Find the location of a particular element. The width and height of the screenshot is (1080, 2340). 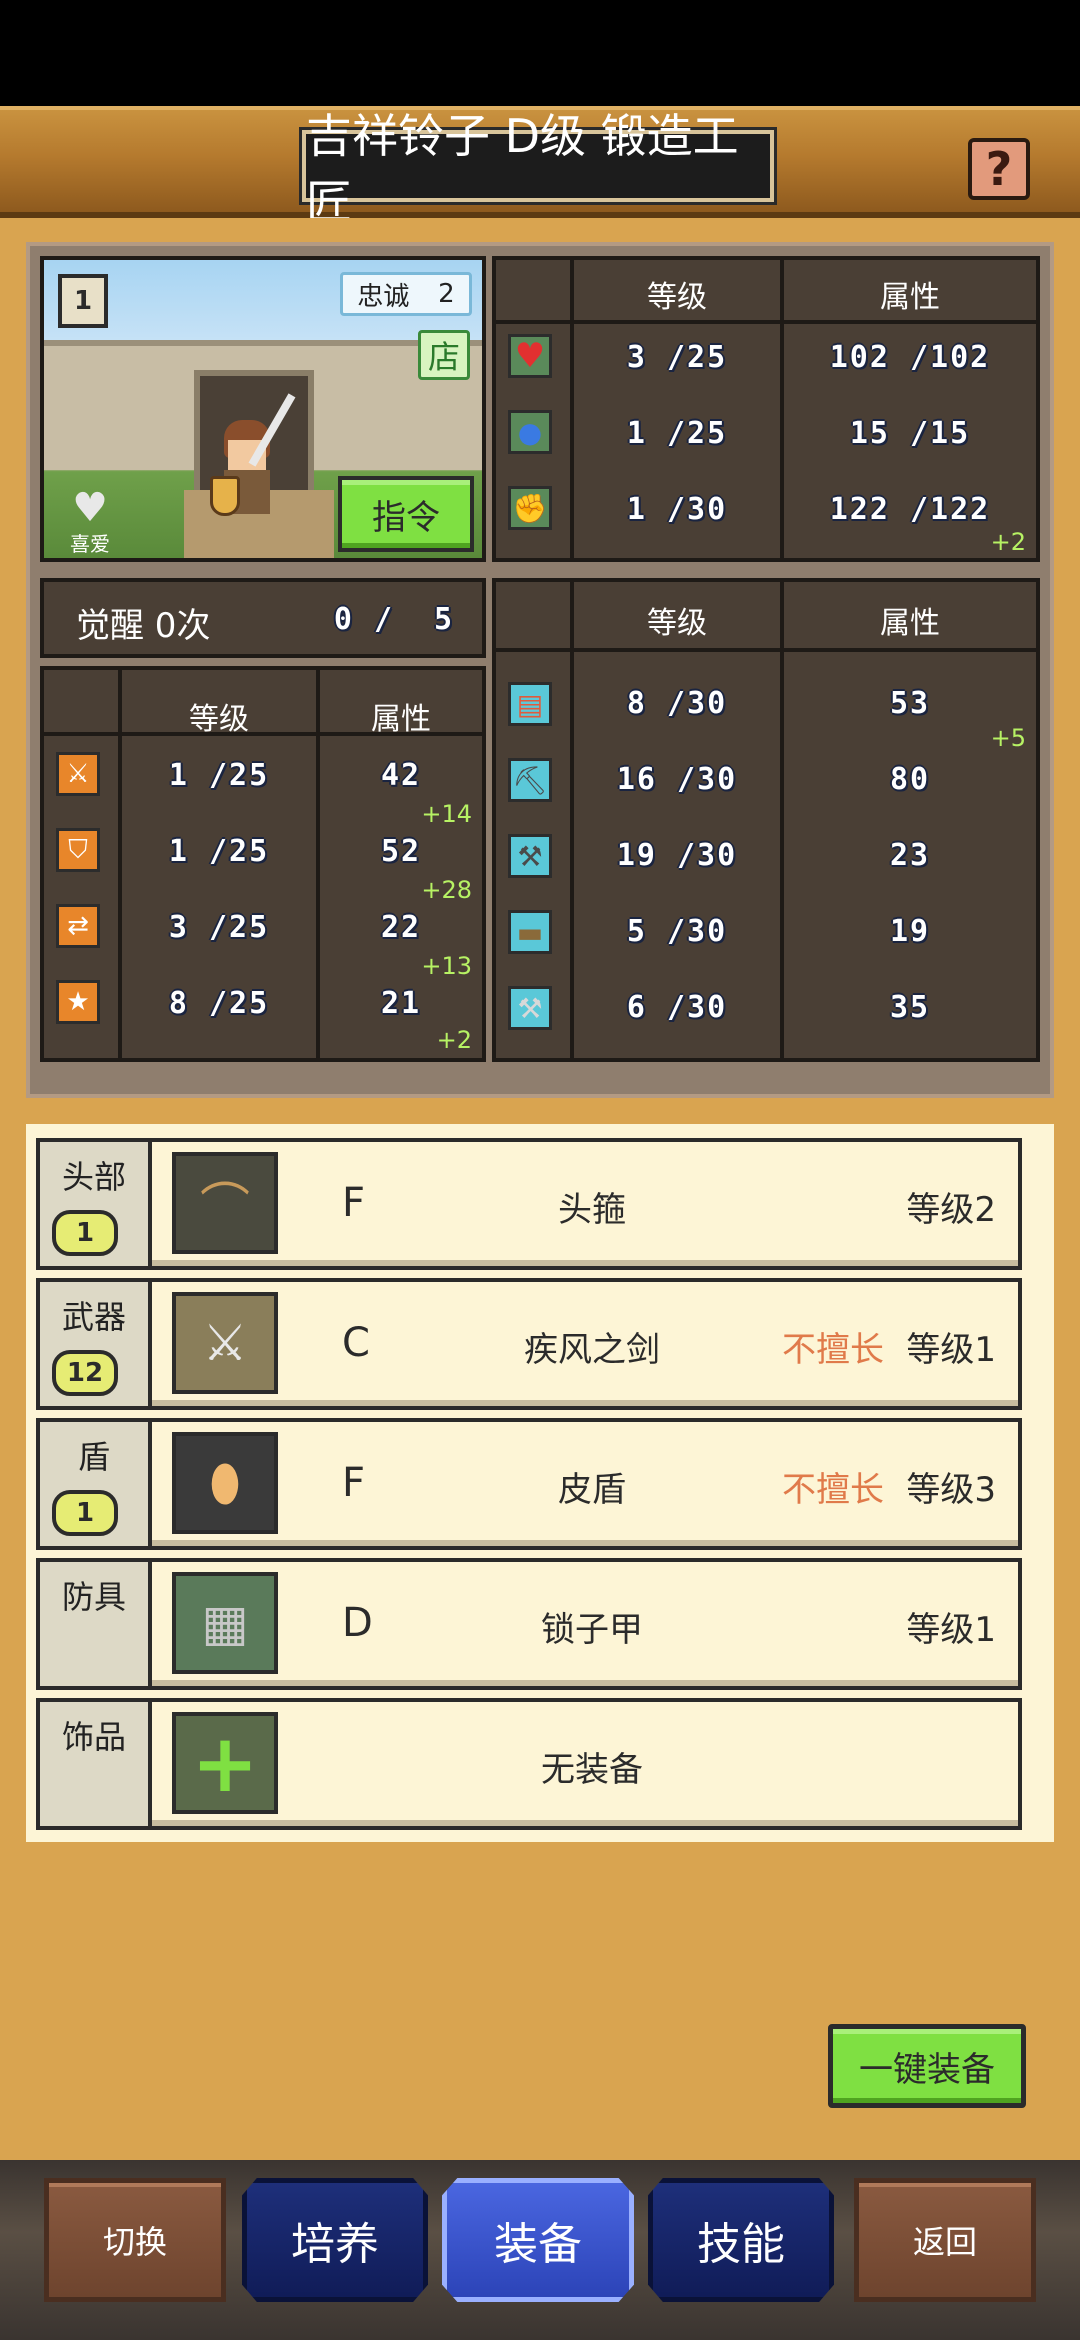

equip-row-weapon: 武器 12 ⚔ C 疾风之剑 不擅长 等级1 is located at coordinates (529, 1344).